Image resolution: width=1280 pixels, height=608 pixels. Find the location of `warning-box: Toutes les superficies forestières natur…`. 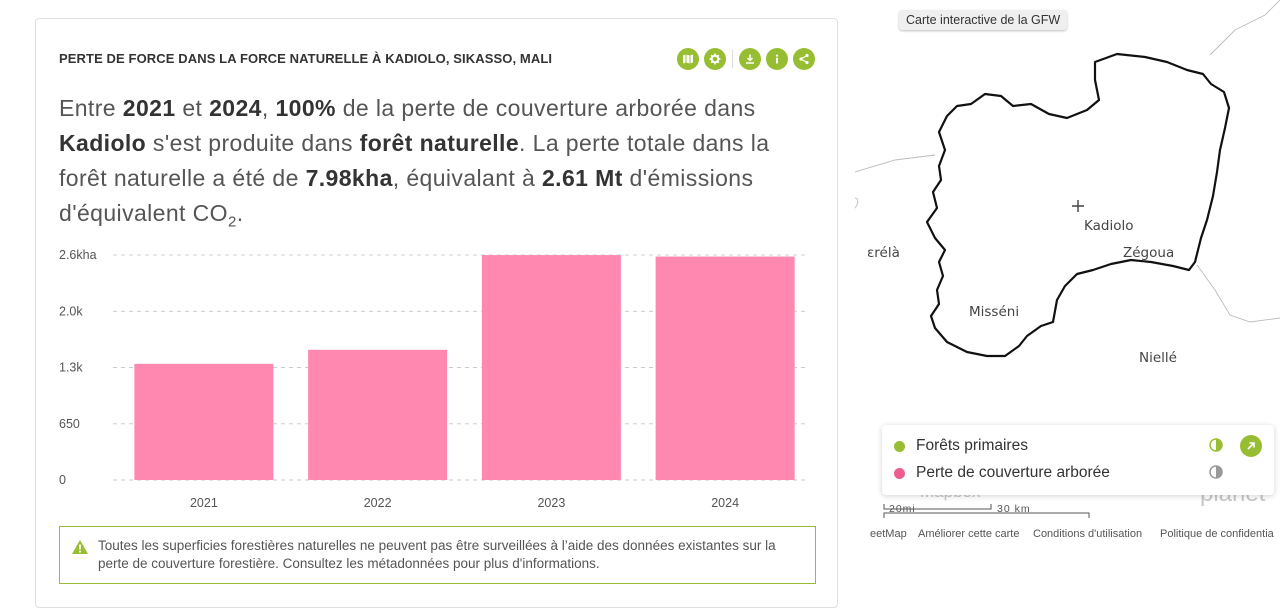

warning-box: Toutes les superficies forestières natur… is located at coordinates (437, 555).